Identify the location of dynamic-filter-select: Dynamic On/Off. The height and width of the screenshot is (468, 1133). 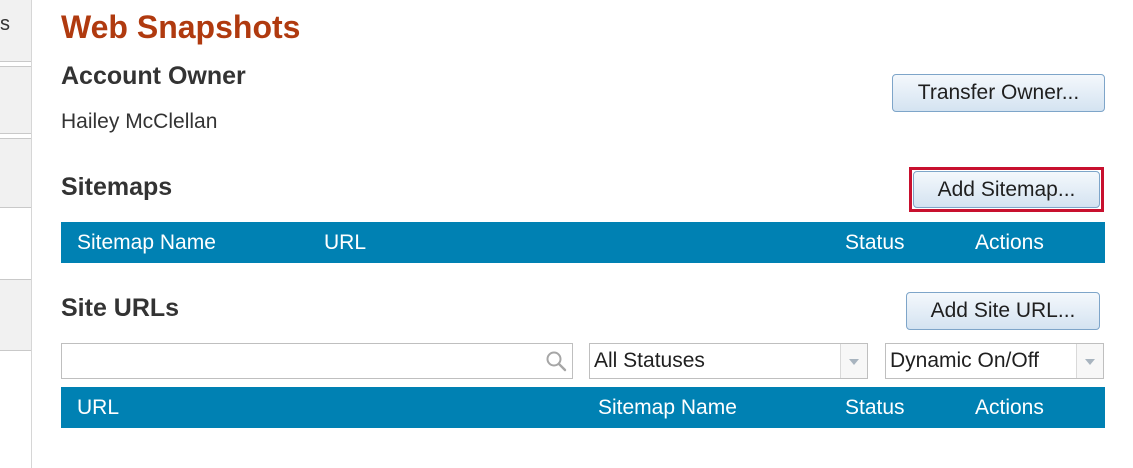
(994, 361).